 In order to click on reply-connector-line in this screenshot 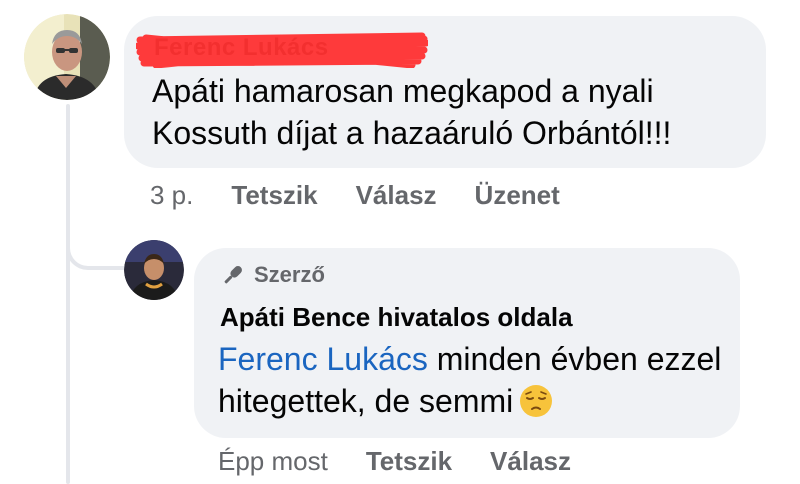, I will do `click(95, 247)`.